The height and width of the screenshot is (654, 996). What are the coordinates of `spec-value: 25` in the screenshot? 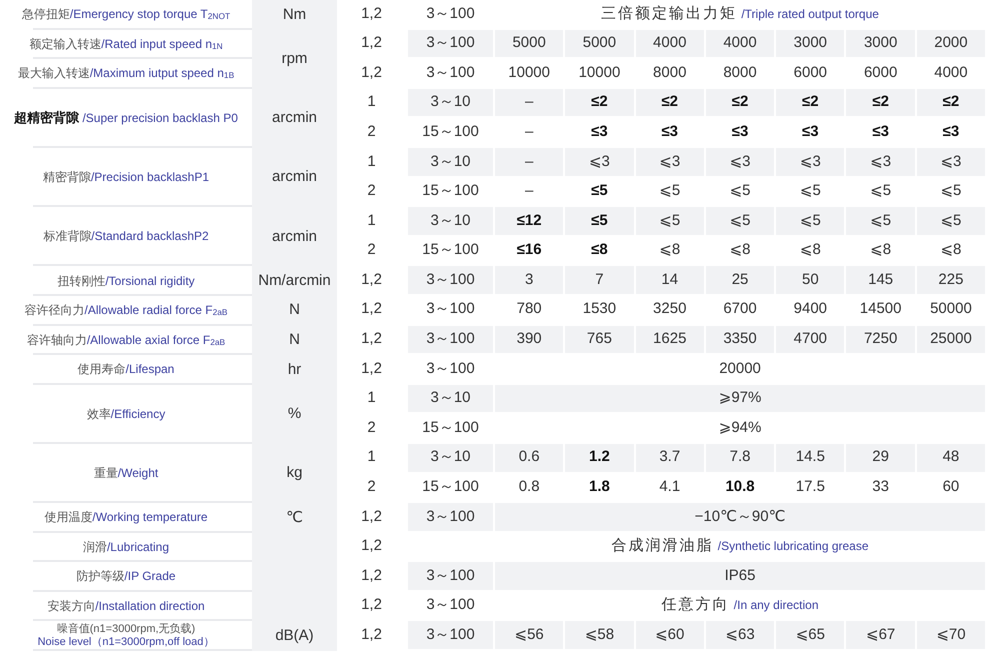 It's located at (741, 281).